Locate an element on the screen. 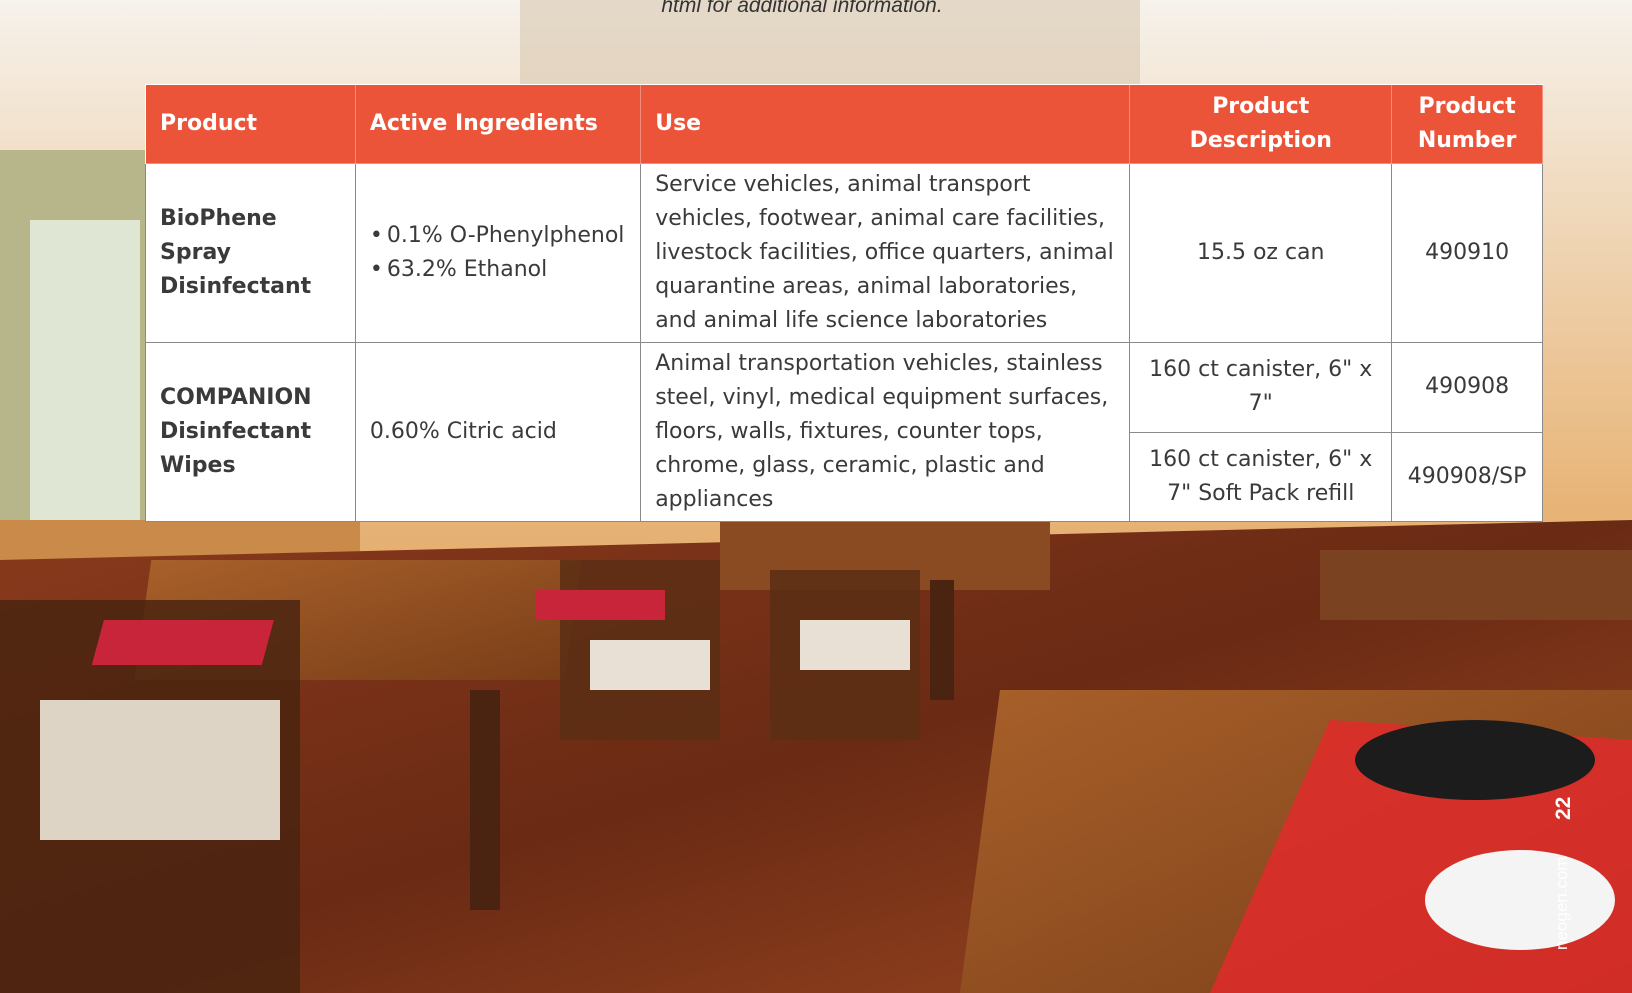  ingredient-item: 63.2% Ethanol is located at coordinates (498, 270).